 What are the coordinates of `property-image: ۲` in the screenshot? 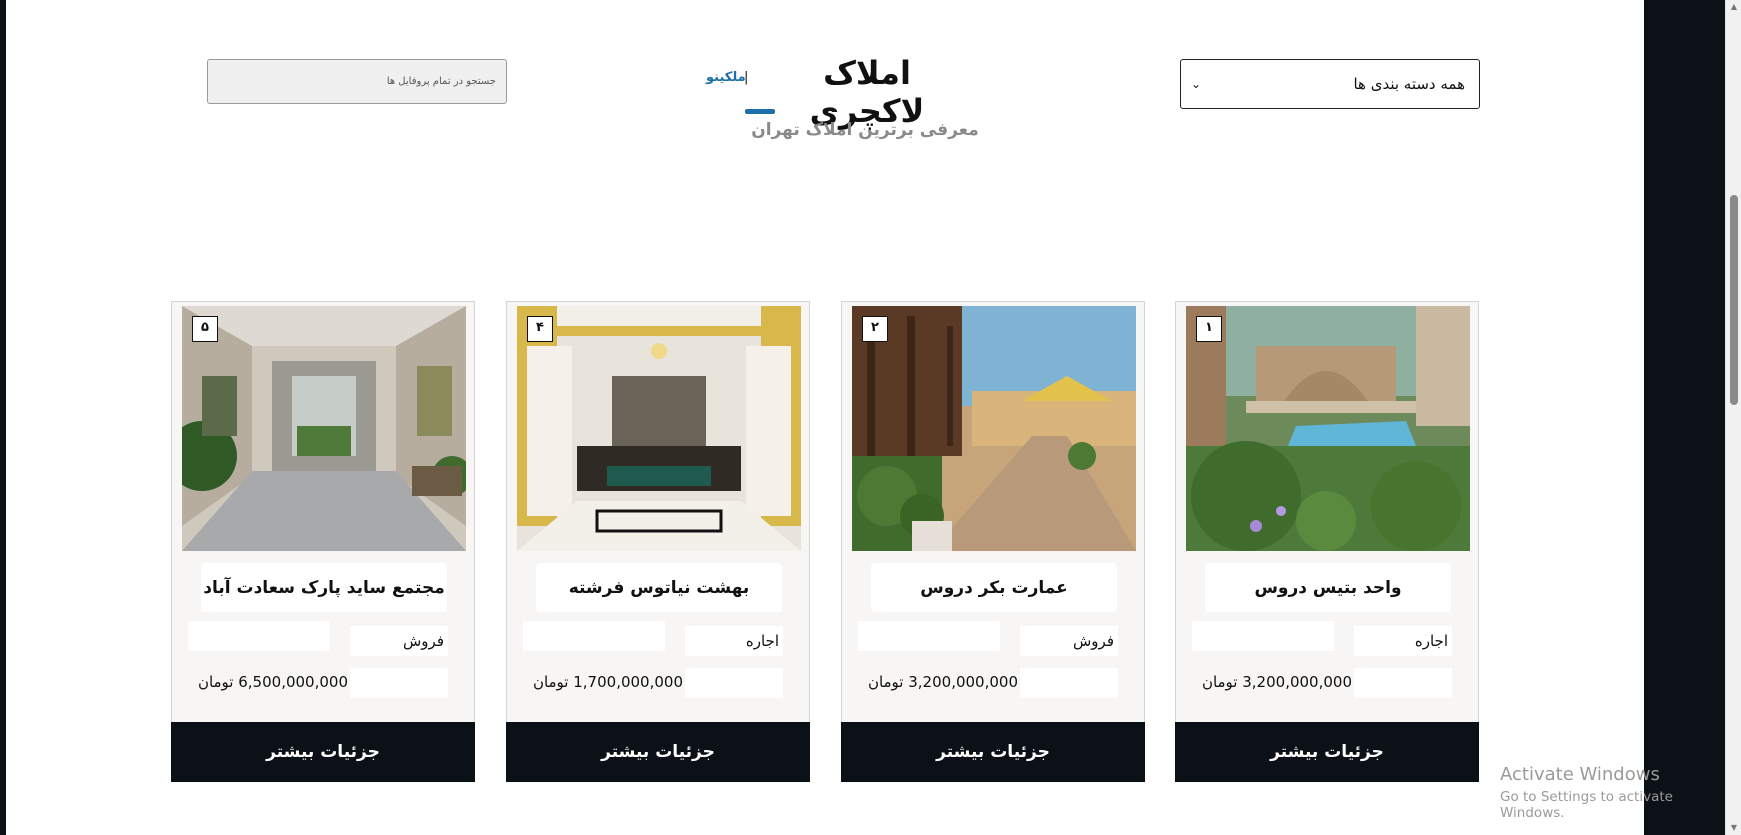 It's located at (994, 428).